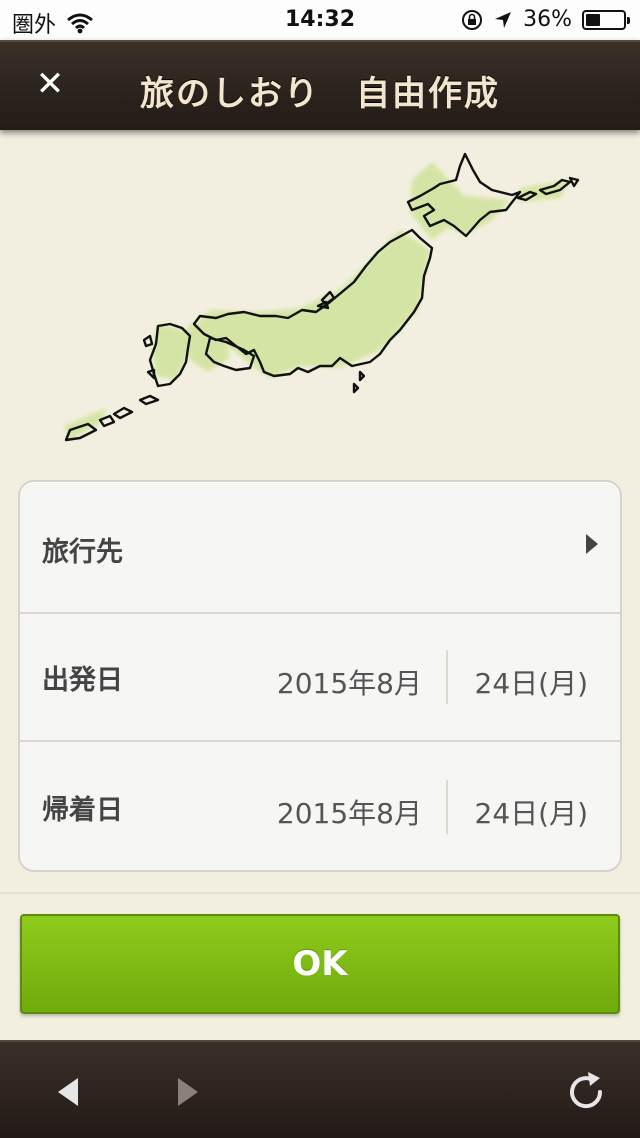 The height and width of the screenshot is (1138, 640). Describe the element at coordinates (586, 1092) in the screenshot. I see `reload-icon` at that location.